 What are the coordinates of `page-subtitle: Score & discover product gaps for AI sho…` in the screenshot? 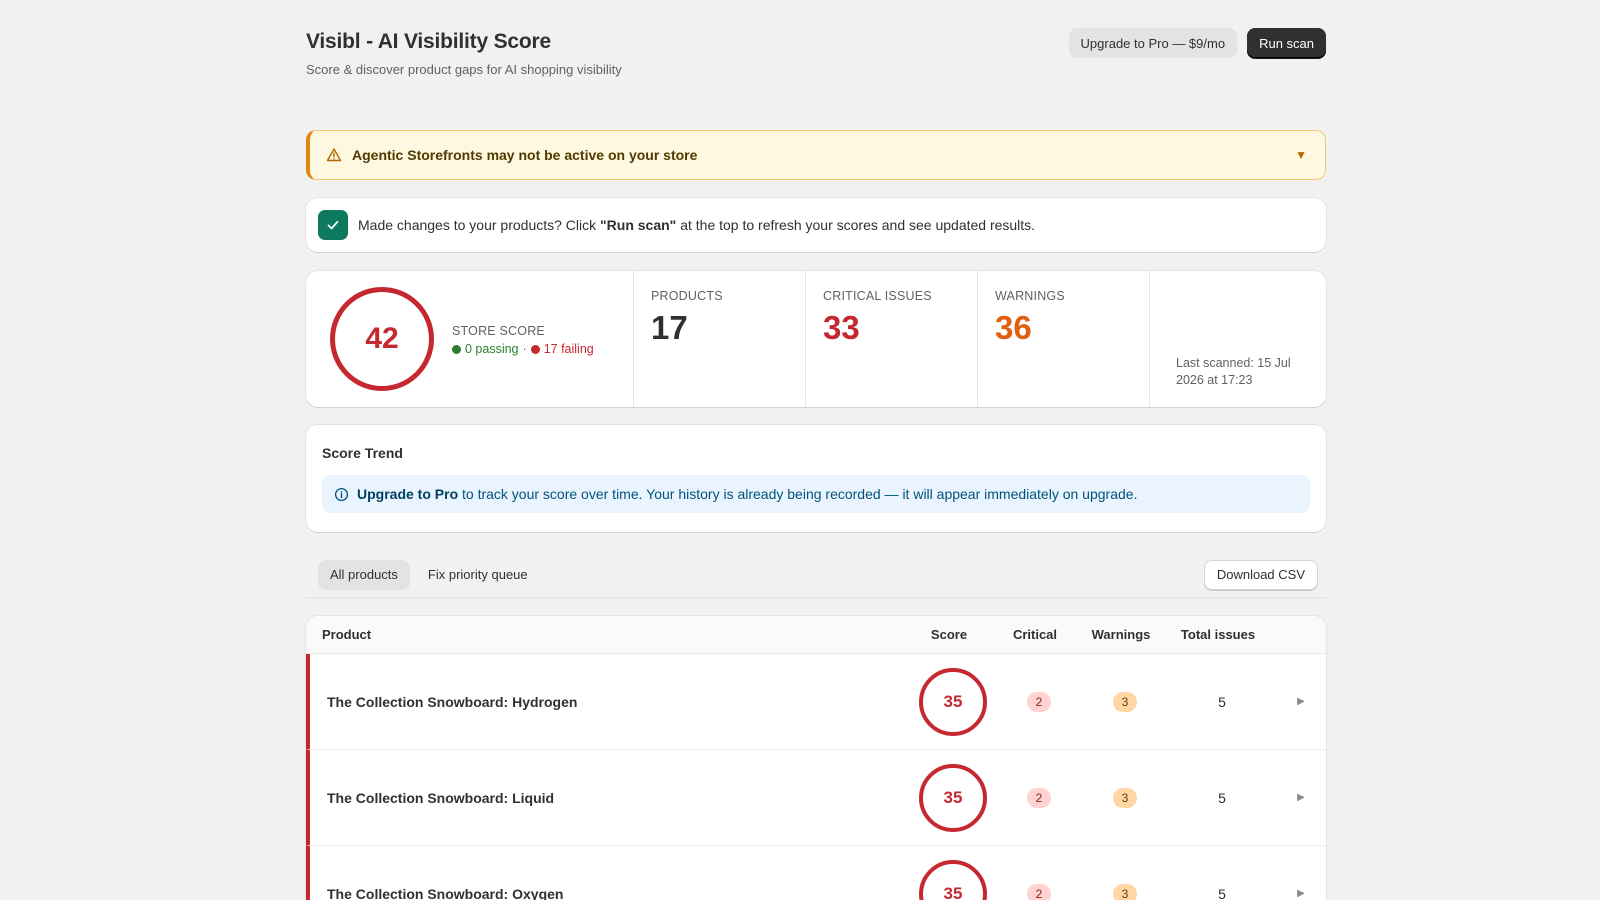 It's located at (464, 69).